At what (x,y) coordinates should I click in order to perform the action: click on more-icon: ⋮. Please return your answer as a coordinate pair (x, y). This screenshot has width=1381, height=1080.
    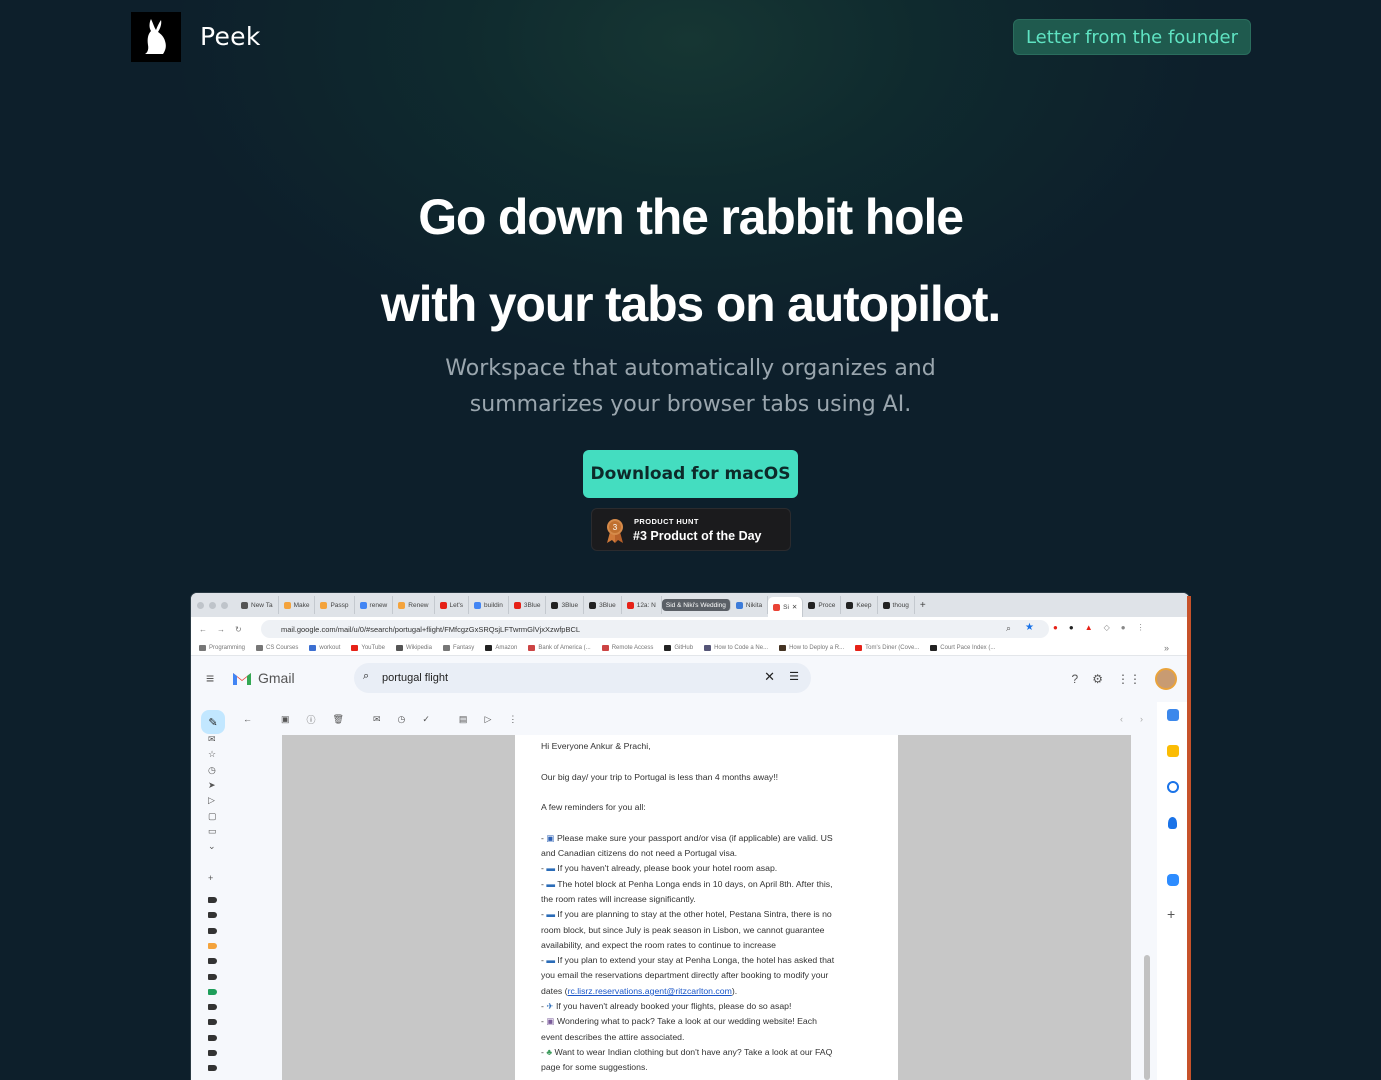
    Looking at the image, I should click on (1141, 627).